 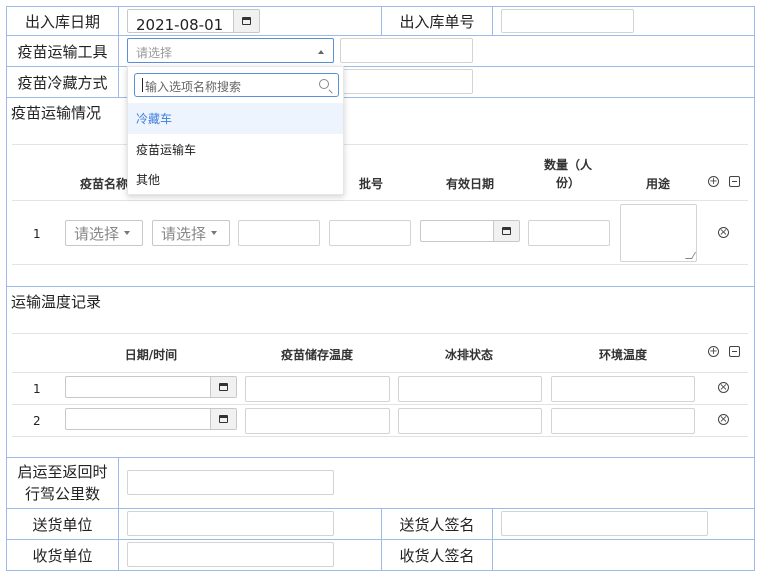 What do you see at coordinates (235, 118) in the screenshot?
I see `dropdown-option-0: 冷藏车` at bounding box center [235, 118].